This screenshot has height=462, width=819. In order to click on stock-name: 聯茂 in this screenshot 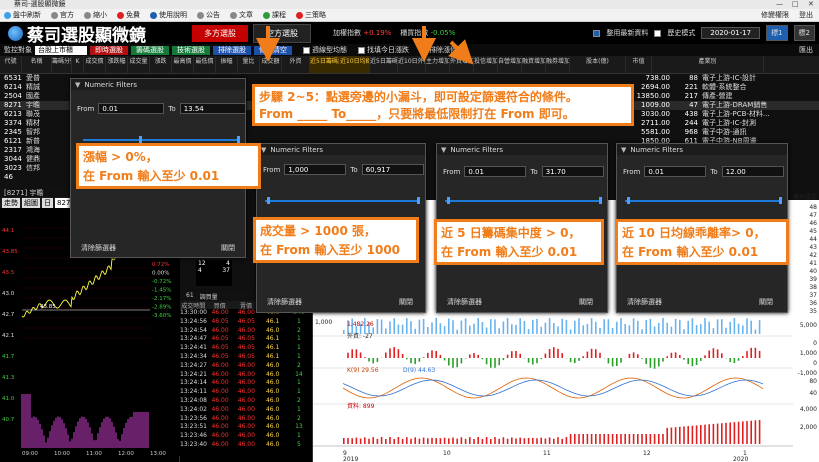, I will do `click(33, 114)`.